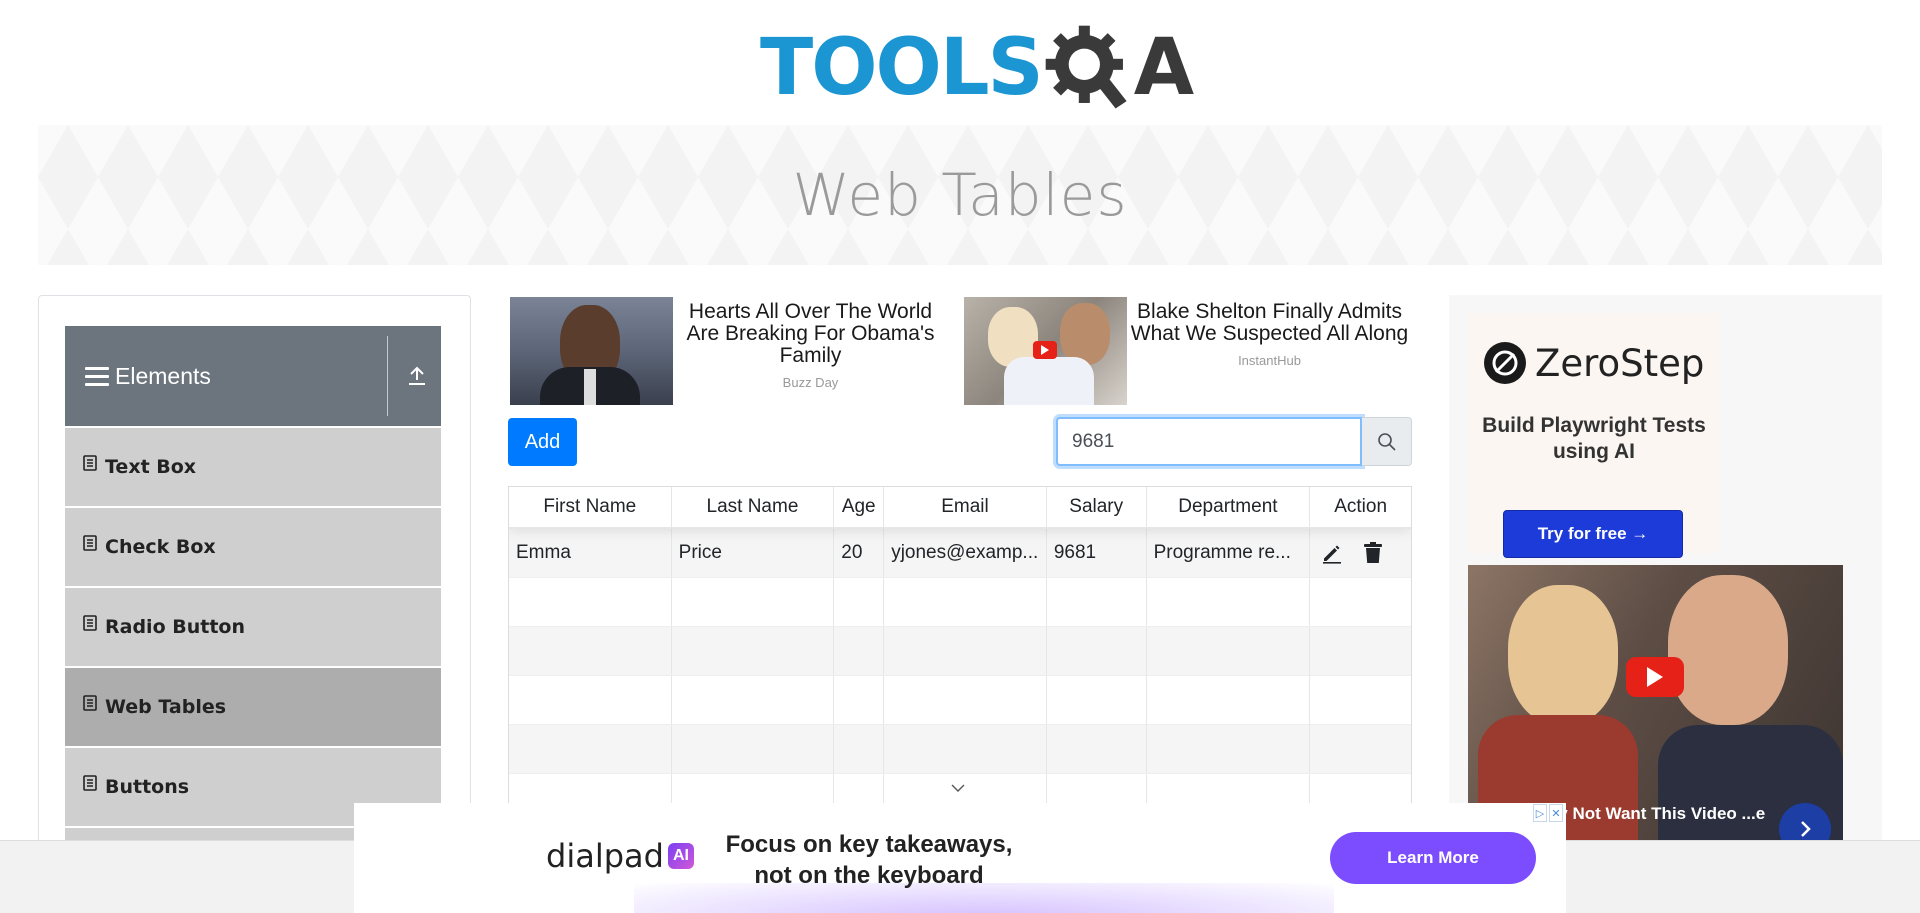 The height and width of the screenshot is (913, 1920). Describe the element at coordinates (1361, 506) in the screenshot. I see `column-header: Action` at that location.